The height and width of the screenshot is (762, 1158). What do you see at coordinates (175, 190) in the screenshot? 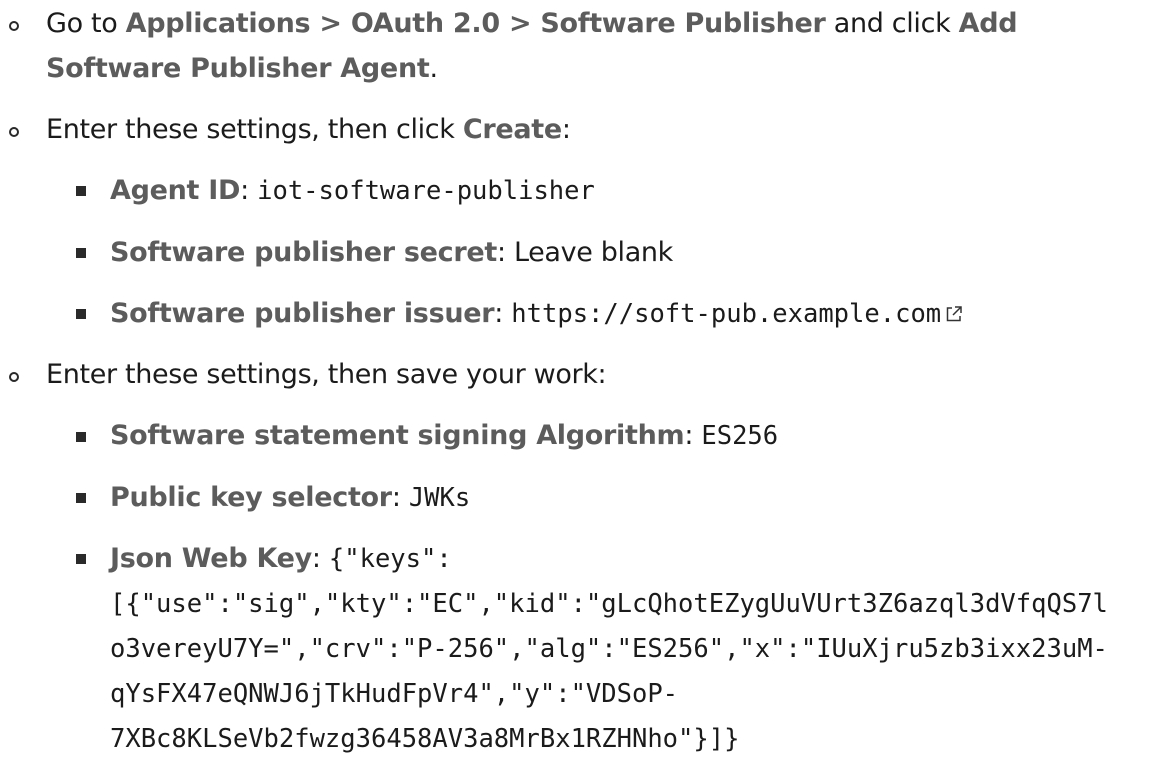
I see `setting-label: Agent ID` at bounding box center [175, 190].